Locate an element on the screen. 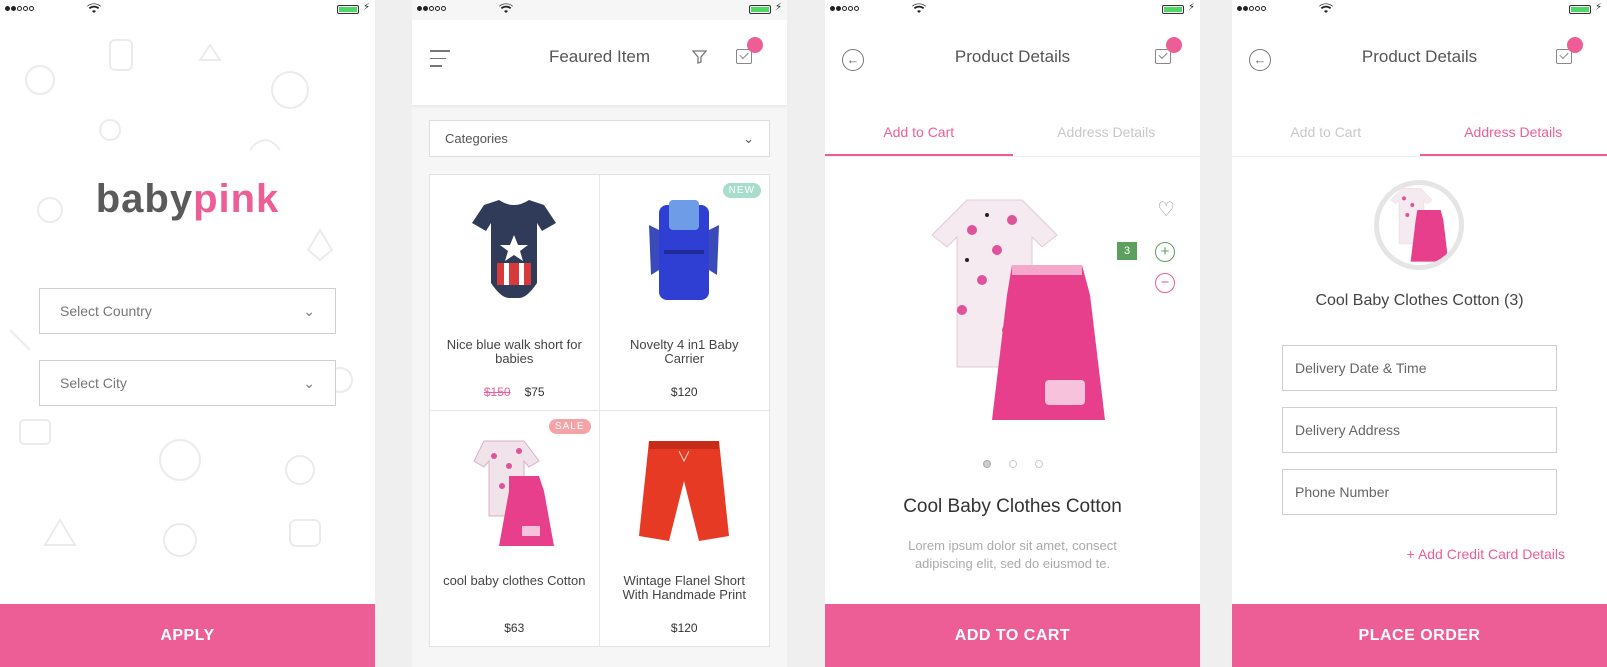 The image size is (1607, 667). baby-clothes-image is located at coordinates (513, 493).